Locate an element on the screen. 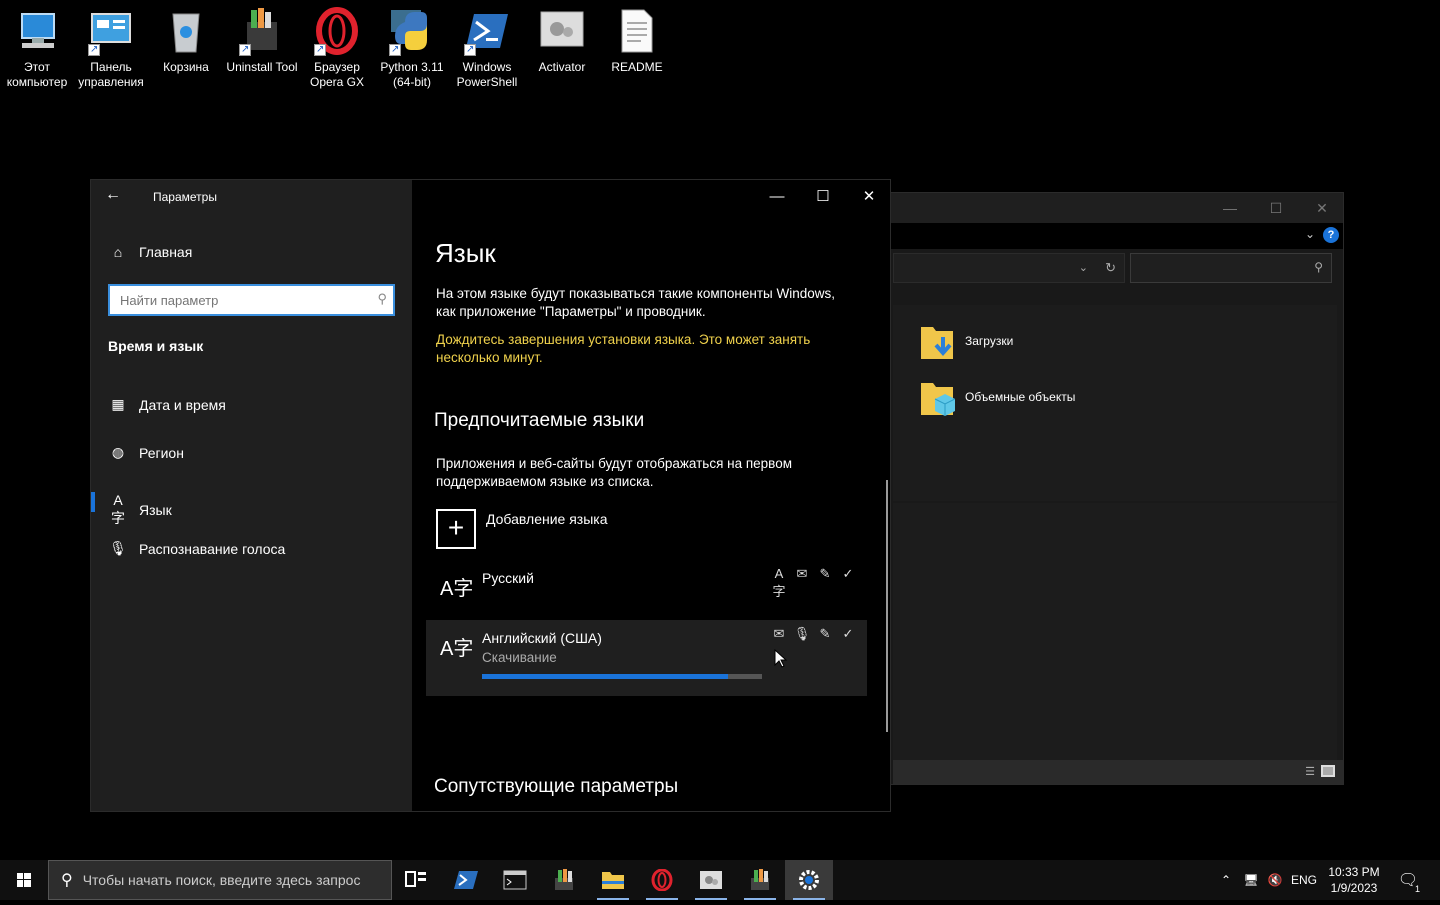 The height and width of the screenshot is (905, 1440). desktop-icon-control-panel: Панель управления is located at coordinates (111, 48).